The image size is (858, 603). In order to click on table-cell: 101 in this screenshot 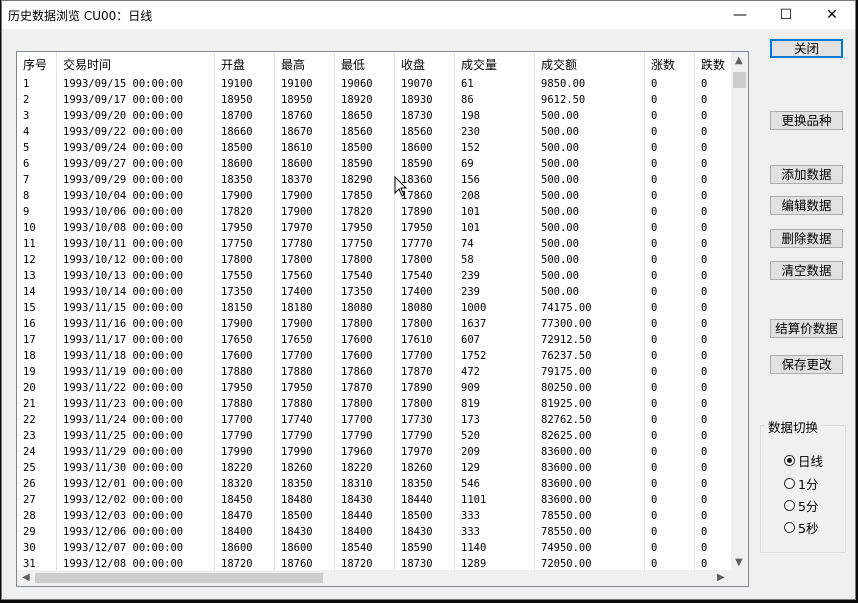, I will do `click(495, 212)`.